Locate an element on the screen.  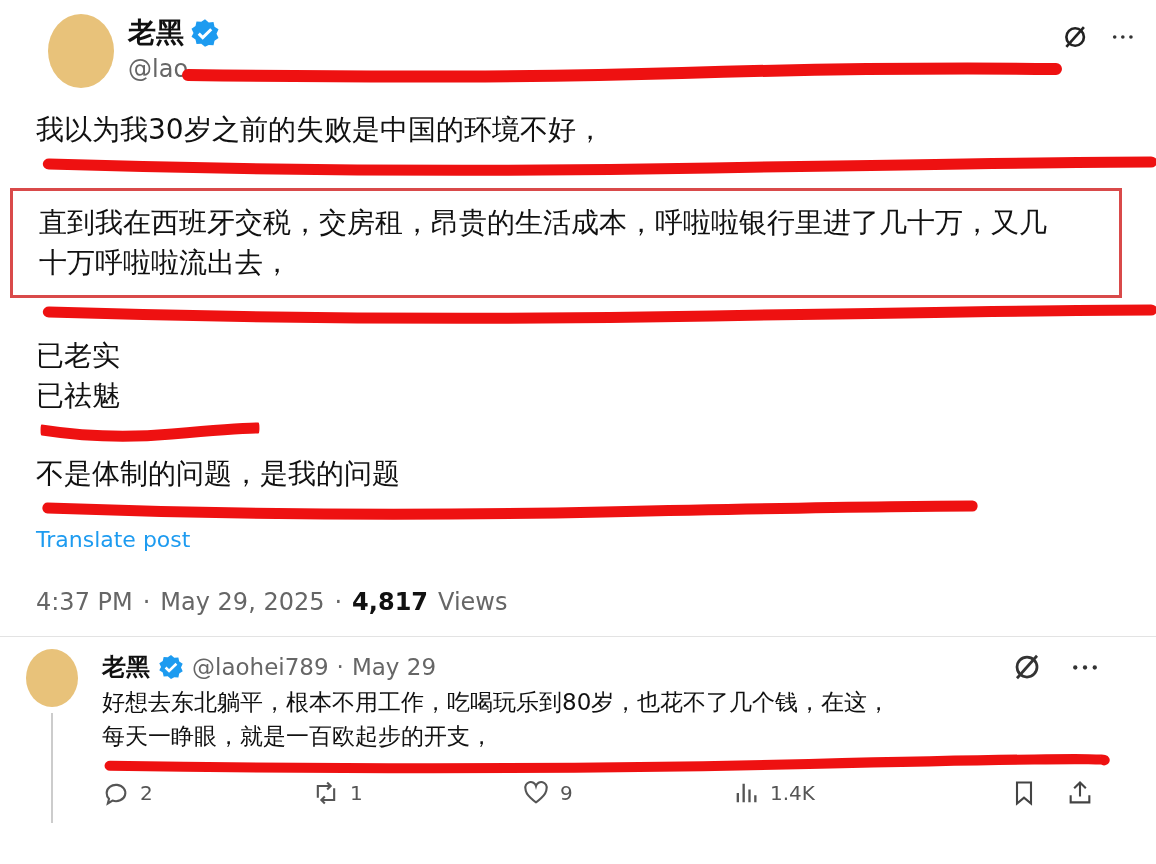
post-text: 已祛魅 is located at coordinates (78, 396).